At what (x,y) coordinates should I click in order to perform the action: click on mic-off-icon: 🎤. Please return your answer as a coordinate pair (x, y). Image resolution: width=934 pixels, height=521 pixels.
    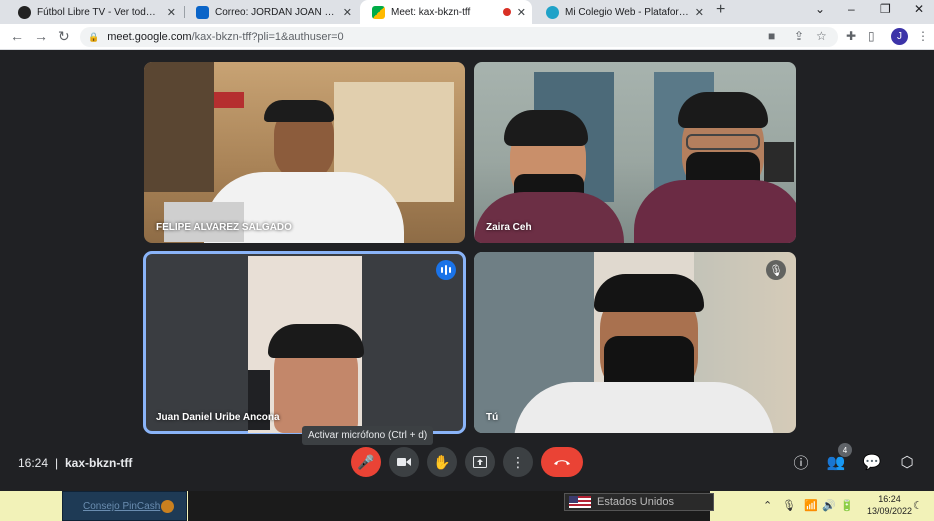
    Looking at the image, I should click on (366, 461).